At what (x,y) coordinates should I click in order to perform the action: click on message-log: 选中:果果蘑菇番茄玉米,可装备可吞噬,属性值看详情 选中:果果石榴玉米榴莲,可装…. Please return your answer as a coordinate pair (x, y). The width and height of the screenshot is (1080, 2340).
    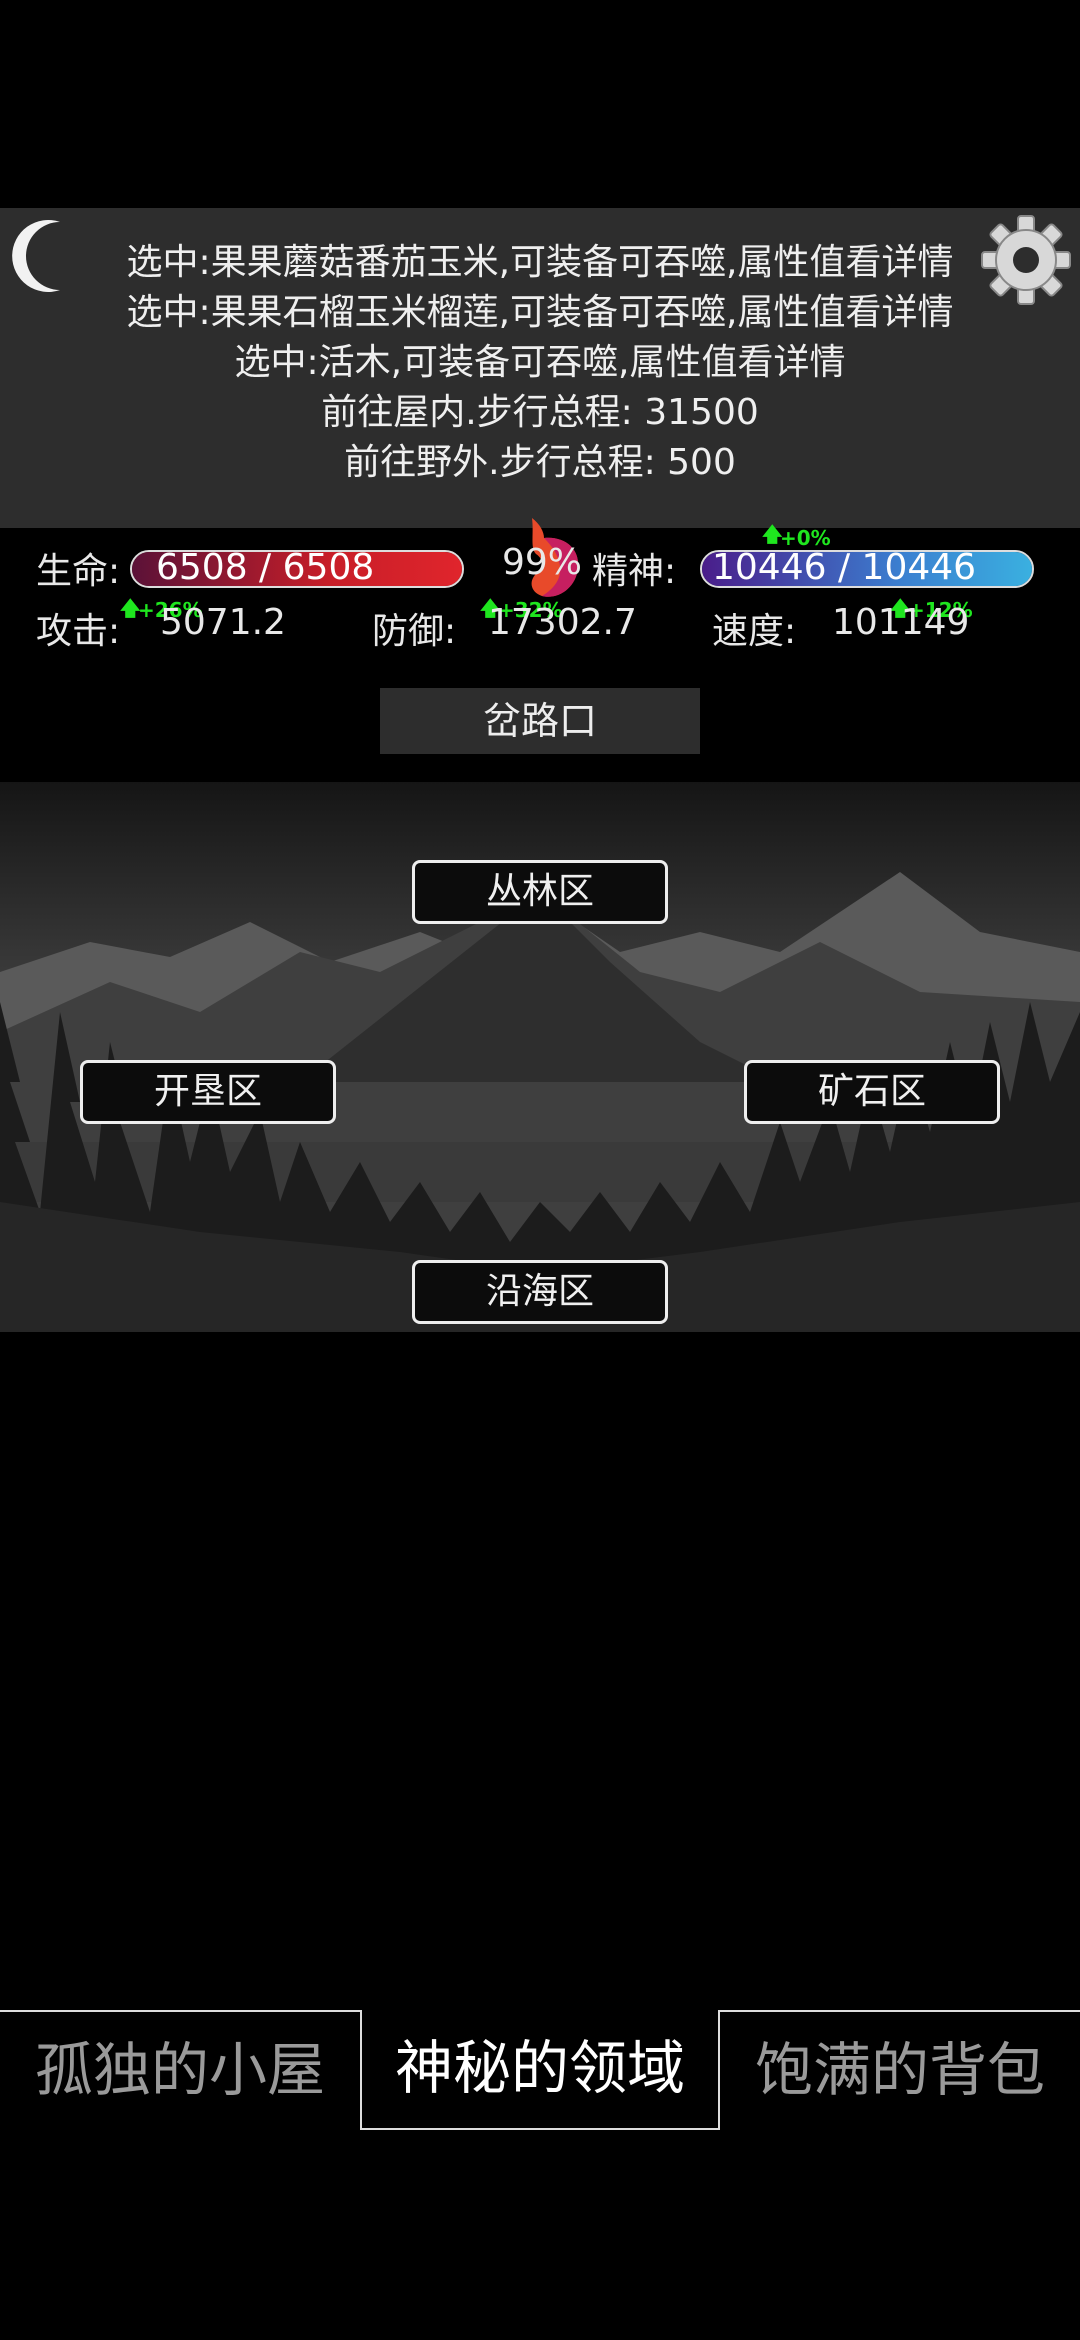
    Looking at the image, I should click on (540, 368).